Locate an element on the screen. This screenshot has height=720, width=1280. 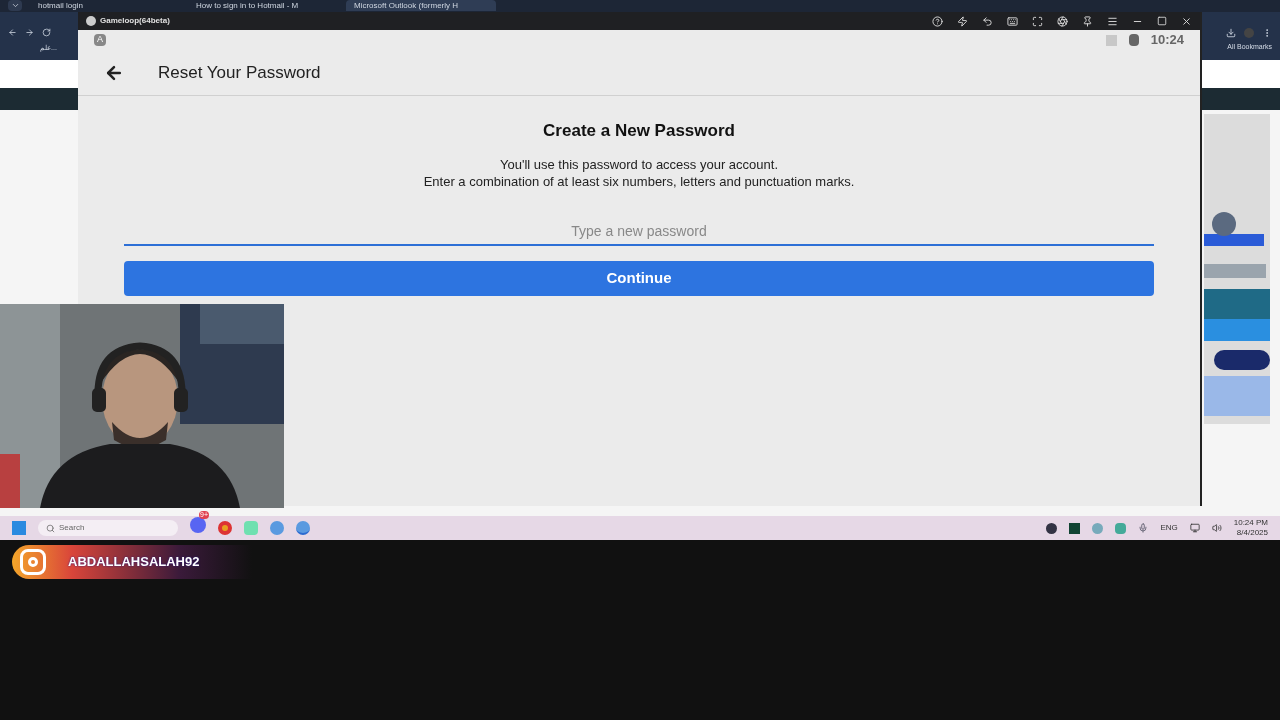
discord-icon is located at coordinates (198, 525).